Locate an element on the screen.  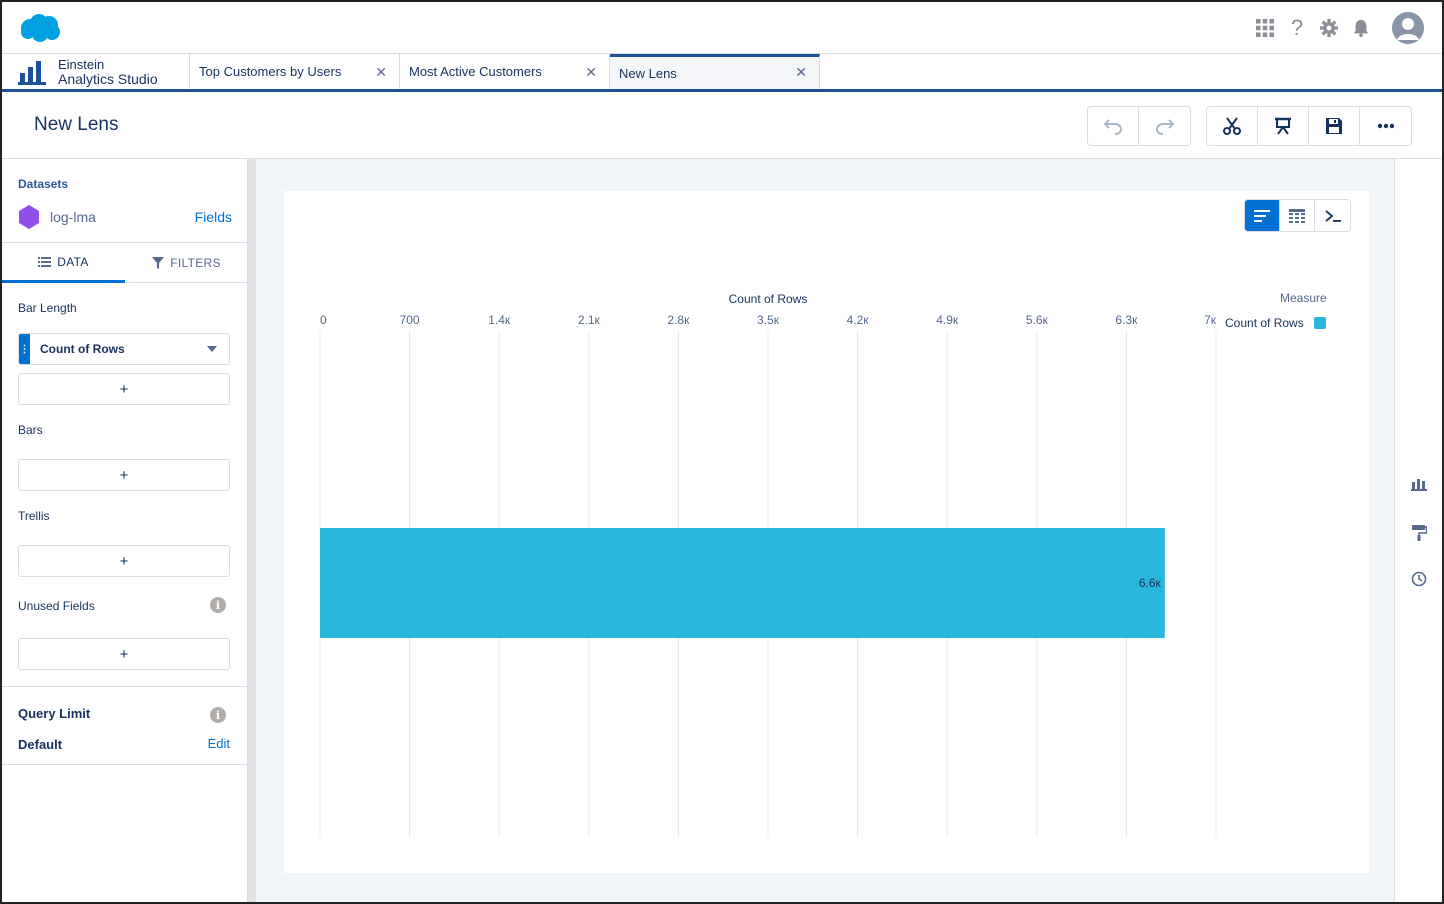
tab-most-active-customers: Most Active Customers ✕ is located at coordinates (505, 71).